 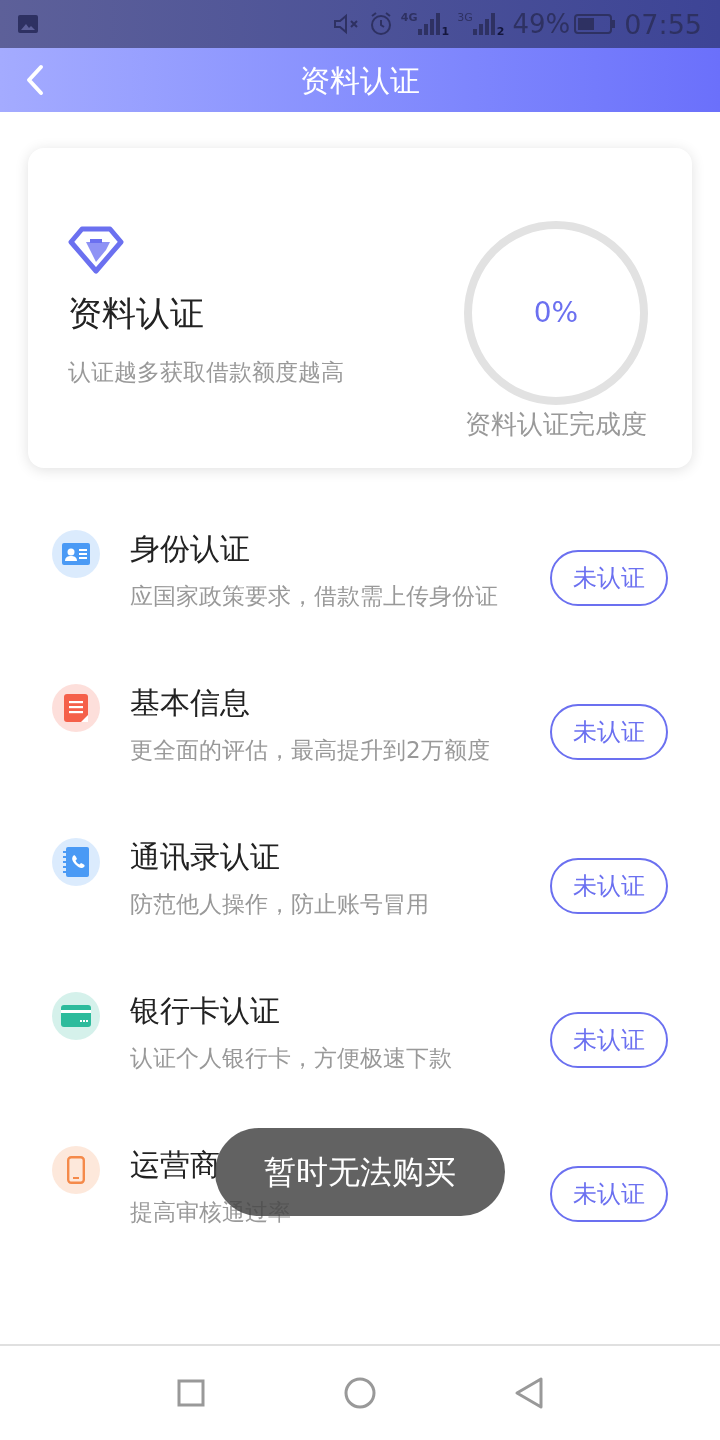 What do you see at coordinates (360, 80) in the screenshot?
I see `page-title: 资料认证` at bounding box center [360, 80].